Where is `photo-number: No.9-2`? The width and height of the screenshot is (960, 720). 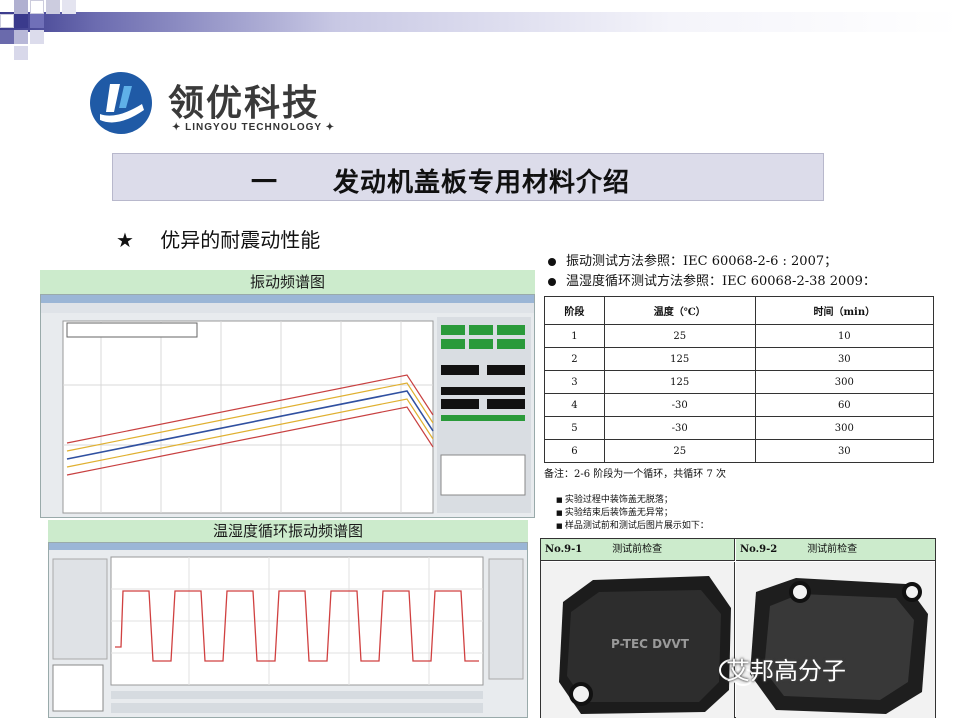
photo-number: No.9-2 is located at coordinates (759, 549).